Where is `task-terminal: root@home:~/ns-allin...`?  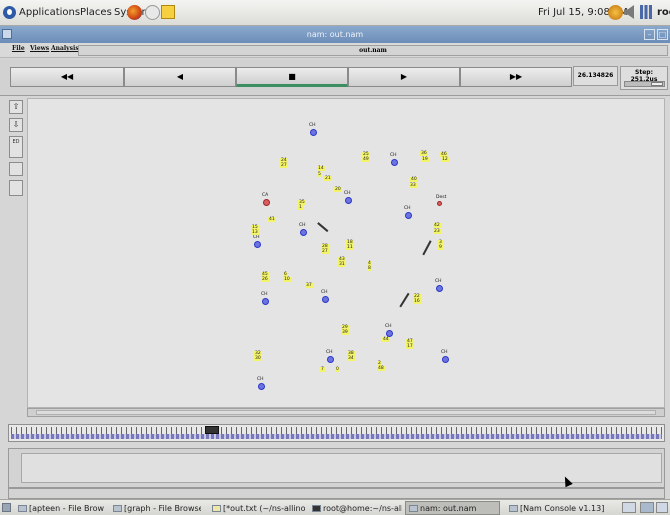 task-terminal: root@home:~/ns-allin... is located at coordinates (355, 508).